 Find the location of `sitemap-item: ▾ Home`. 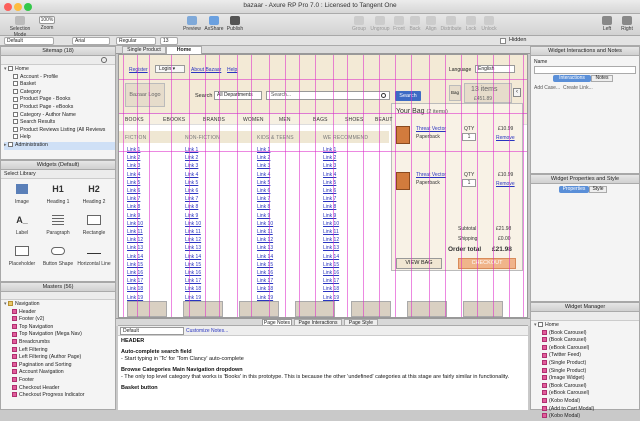

sitemap-item: ▾ Home is located at coordinates (59, 70).